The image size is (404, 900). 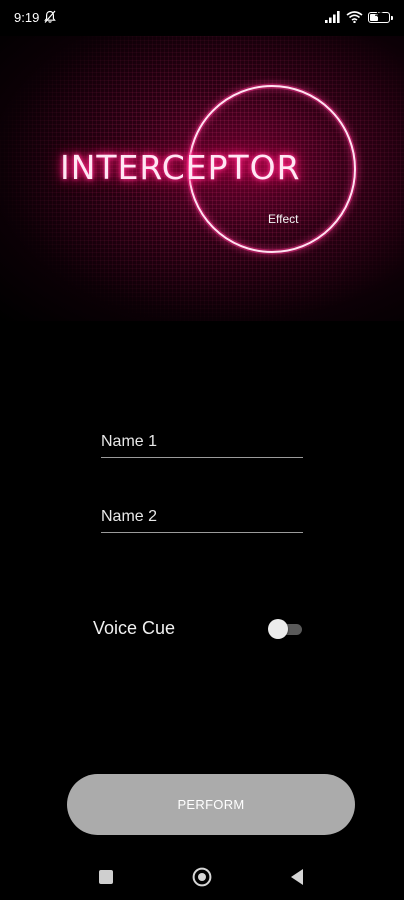 What do you see at coordinates (278, 629) in the screenshot?
I see `switch-thumb` at bounding box center [278, 629].